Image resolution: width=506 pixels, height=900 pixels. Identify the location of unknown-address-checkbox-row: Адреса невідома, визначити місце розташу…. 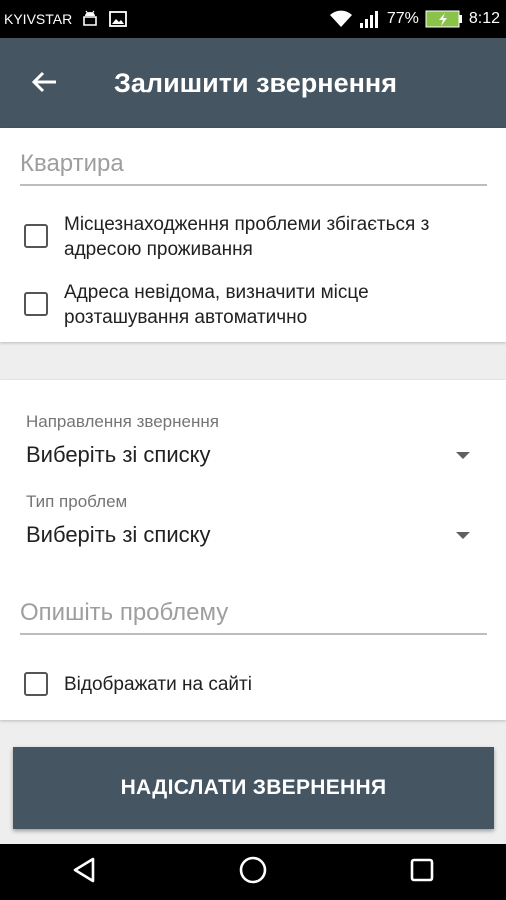
(254, 305).